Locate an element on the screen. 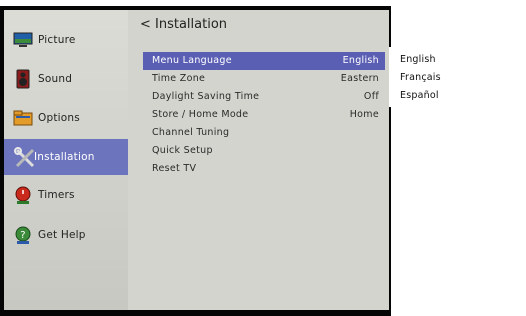 This screenshot has height=316, width=526. reset-tv-row: Reset TV is located at coordinates (264, 169).